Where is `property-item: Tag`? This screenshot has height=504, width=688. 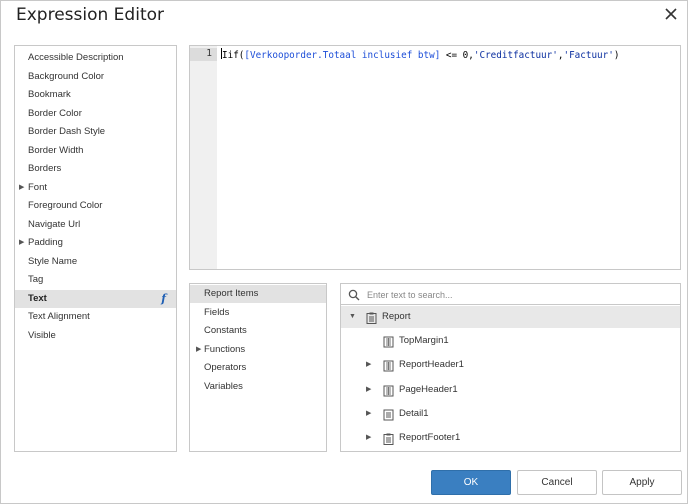 property-item: Tag is located at coordinates (95, 280).